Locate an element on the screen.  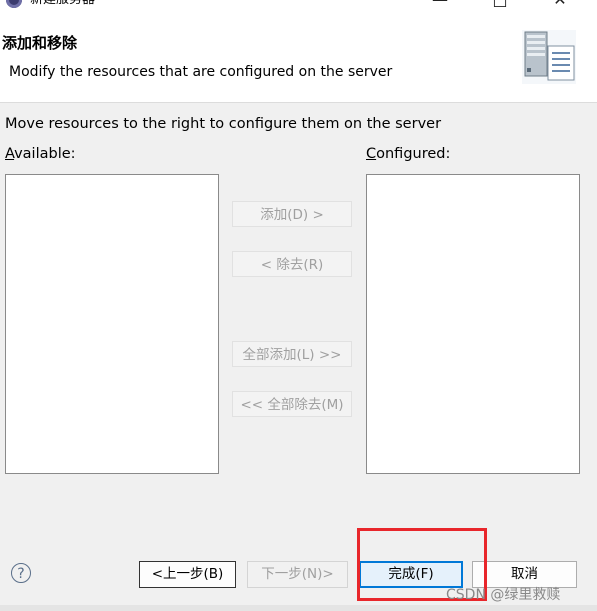
available-label-mnemonic: A is located at coordinates (10, 154).